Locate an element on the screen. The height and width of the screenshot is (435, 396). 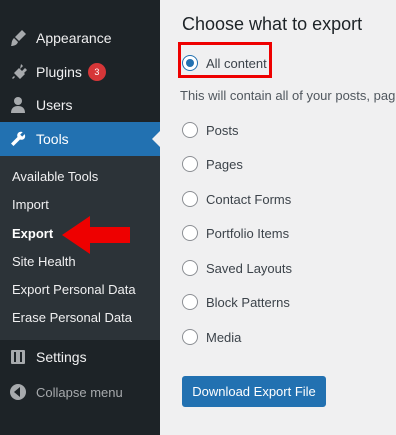
export-option-block-patterns: Block Patterns is located at coordinates (236, 302).